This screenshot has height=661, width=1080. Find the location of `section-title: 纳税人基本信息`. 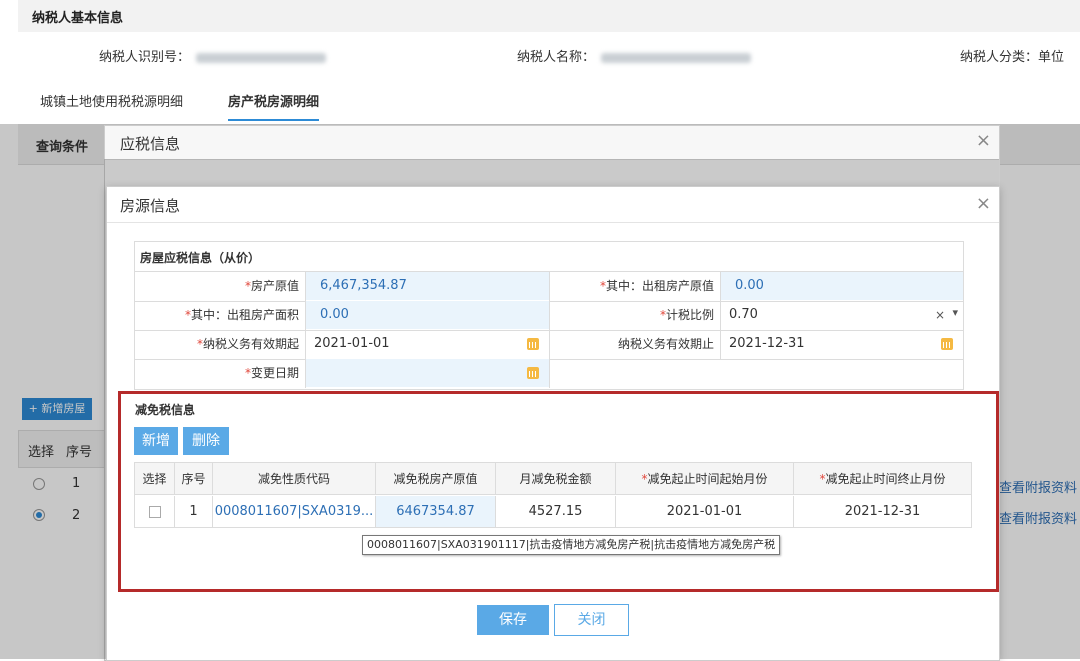

section-title: 纳税人基本信息 is located at coordinates (78, 18).